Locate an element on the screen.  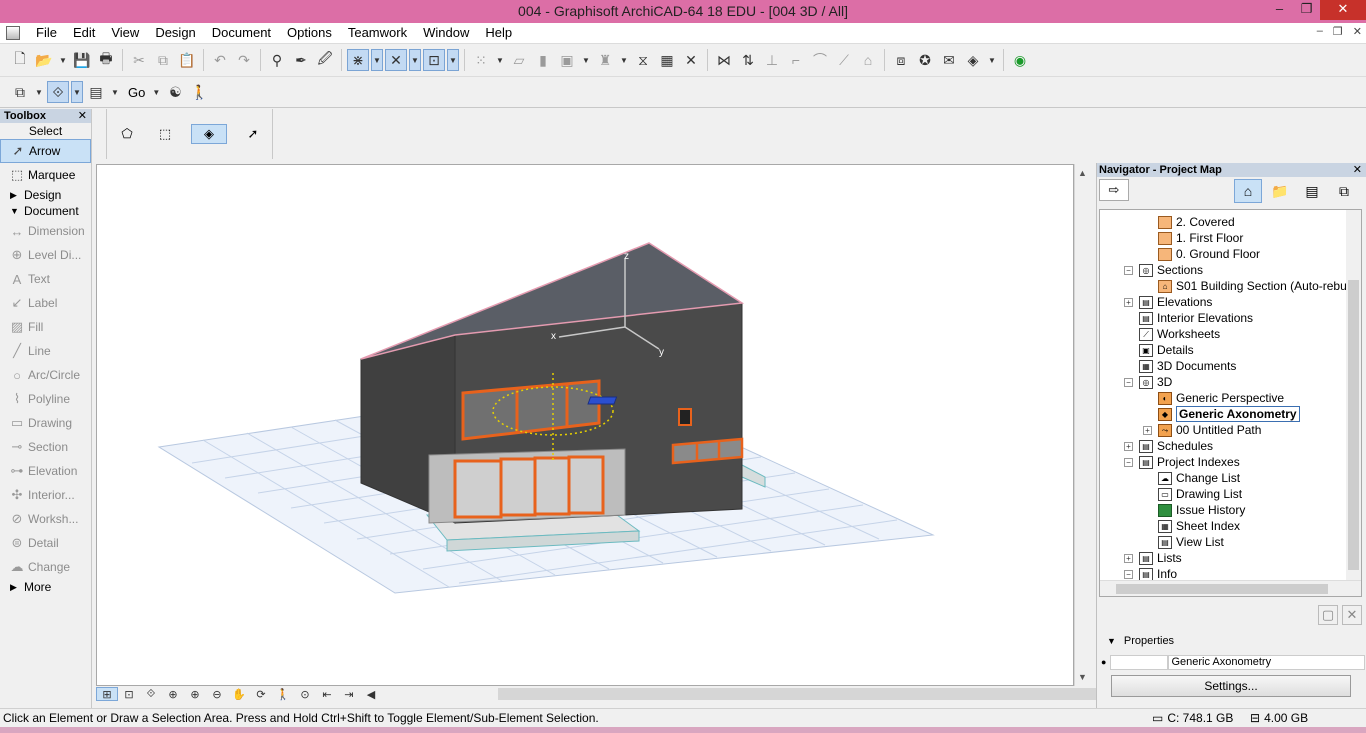
group-design: ▶ Design is located at coordinates (45, 195).